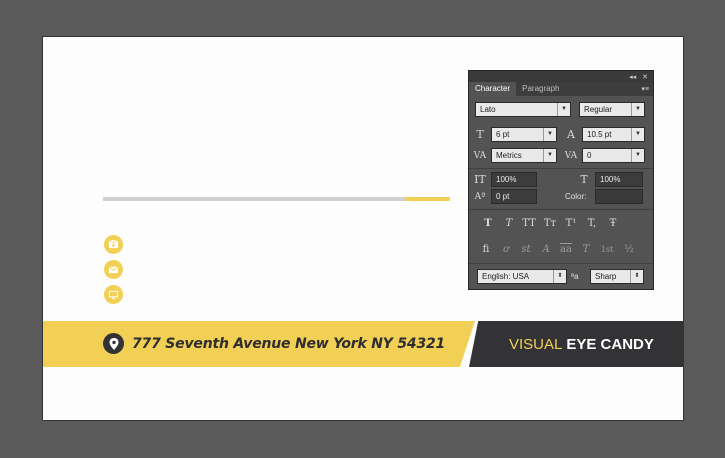 The height and width of the screenshot is (458, 725). I want to click on baseline-shift-icon: Aª, so click(480, 197).